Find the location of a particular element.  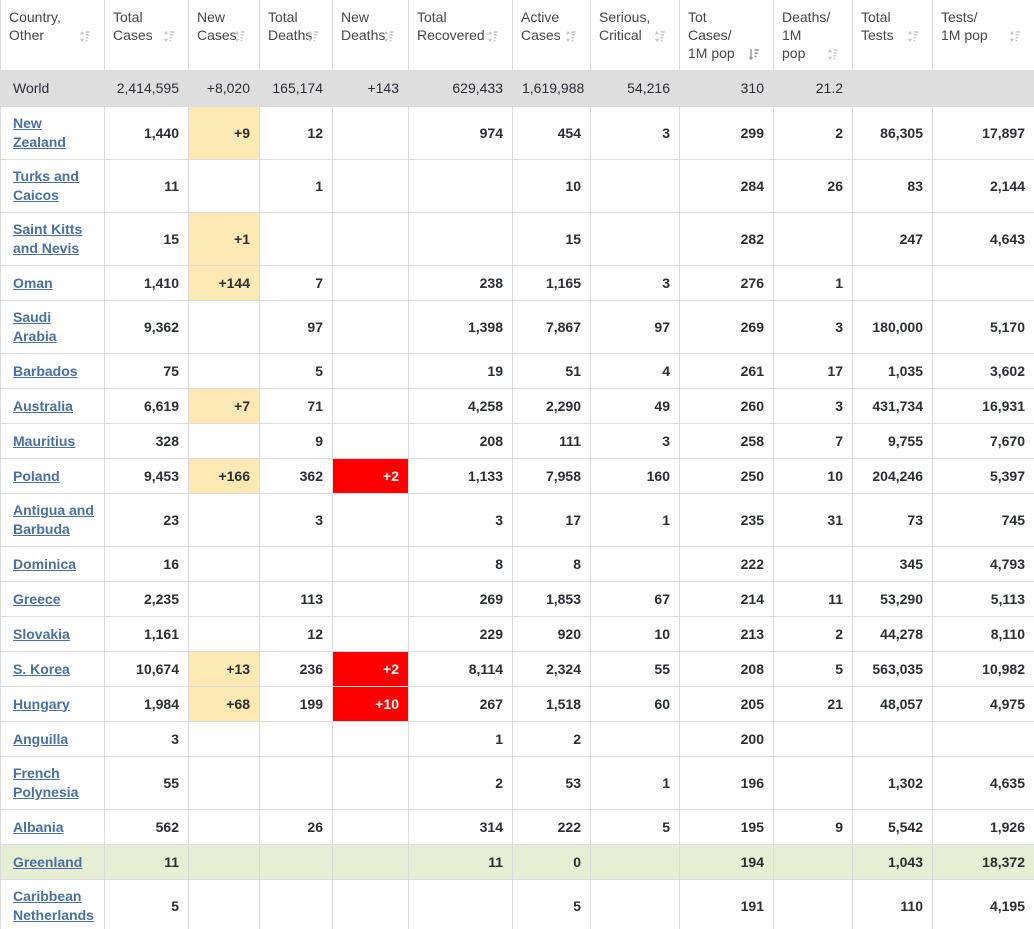

cell-total-tests: 431,734 is located at coordinates (892, 406).